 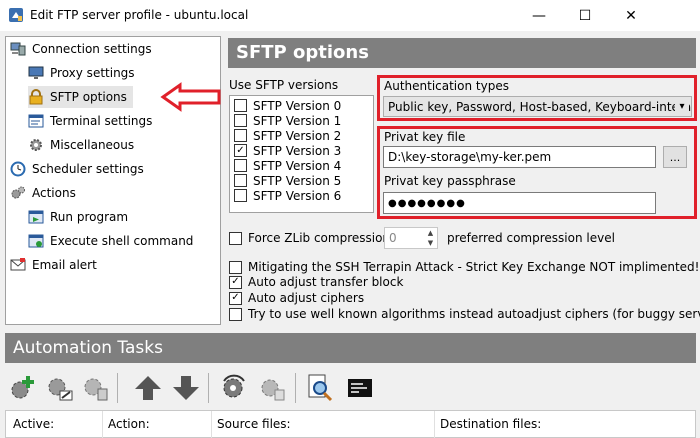 I want to click on tree-item-email-alert: Email alert, so click(x=56, y=265).